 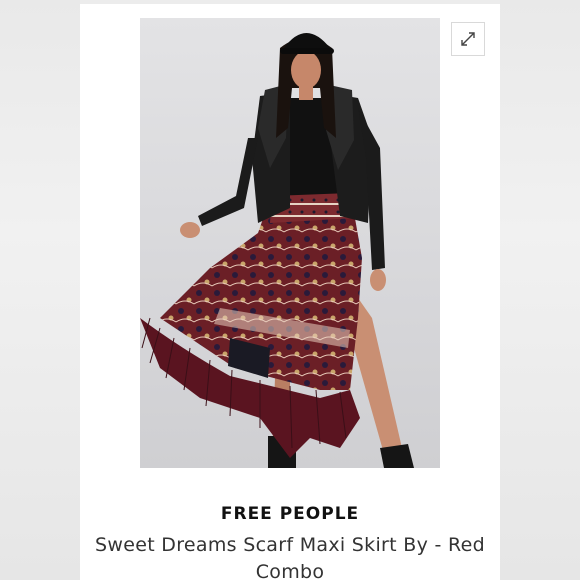 I want to click on expand-arrows-icon, so click(x=468, y=39).